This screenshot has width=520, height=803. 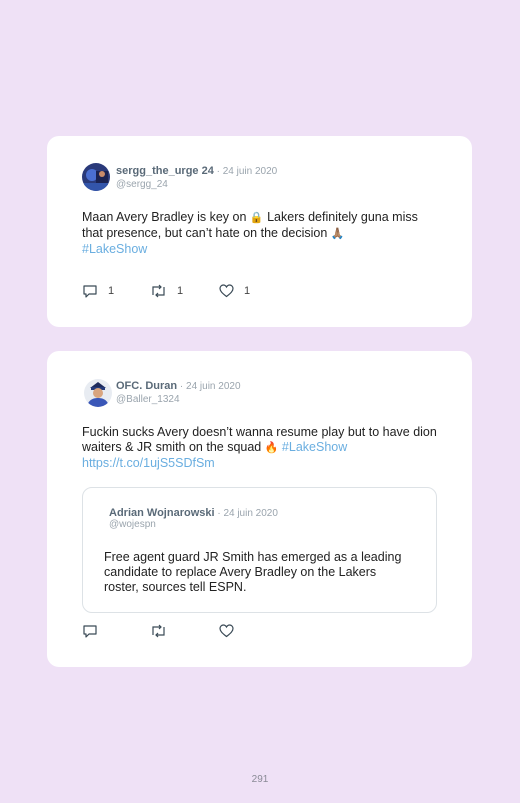 I want to click on like-button, so click(x=226, y=631).